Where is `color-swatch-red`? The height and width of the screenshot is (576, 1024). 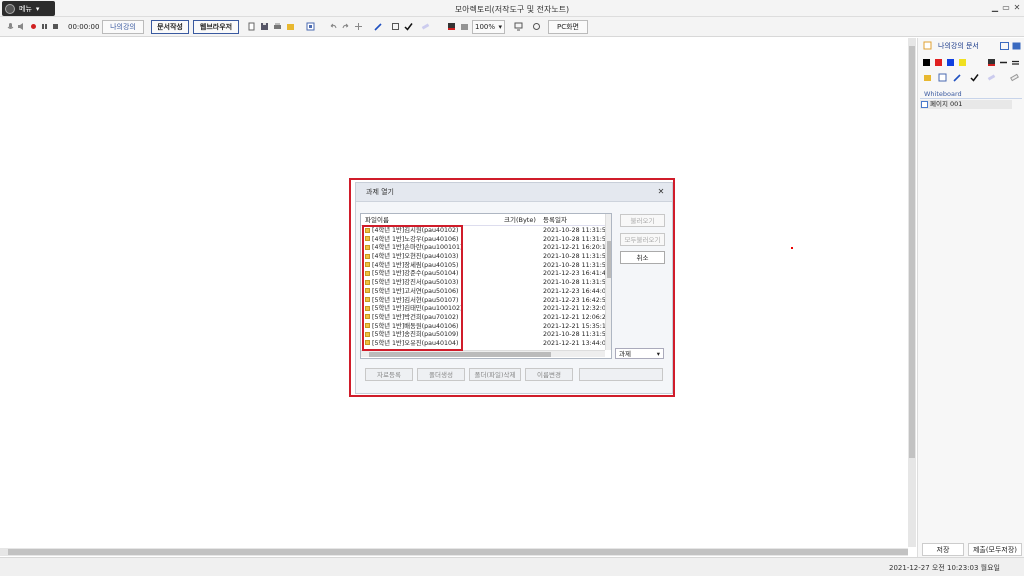 color-swatch-red is located at coordinates (938, 62).